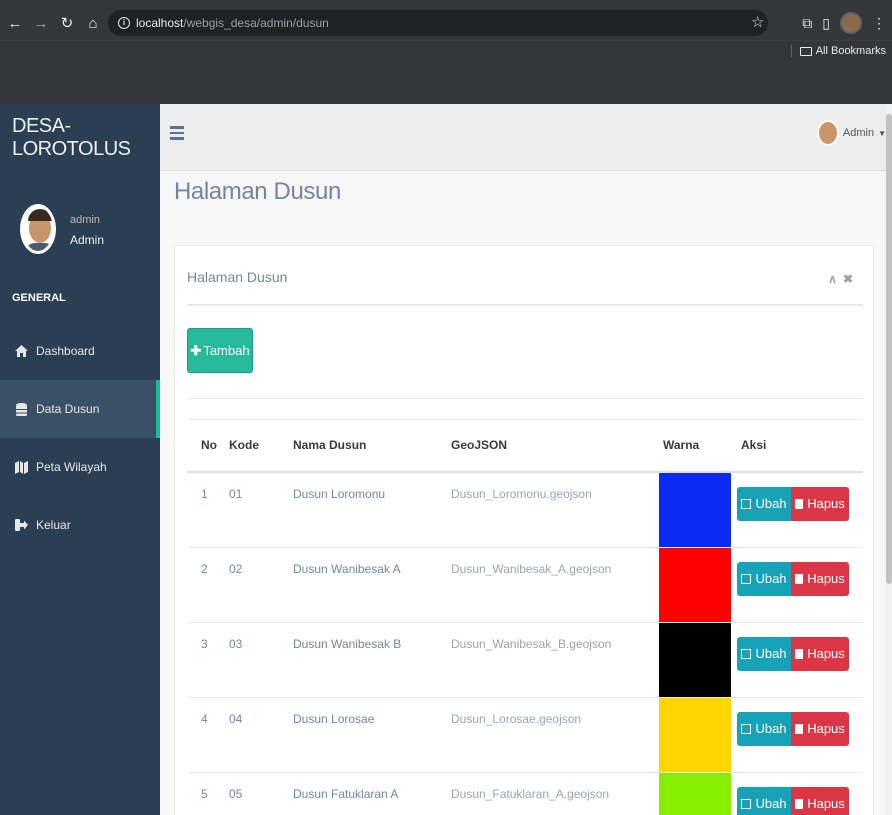 This screenshot has width=892, height=815. I want to click on url-path: /webgis_desa/admin/dusun, so click(256, 23).